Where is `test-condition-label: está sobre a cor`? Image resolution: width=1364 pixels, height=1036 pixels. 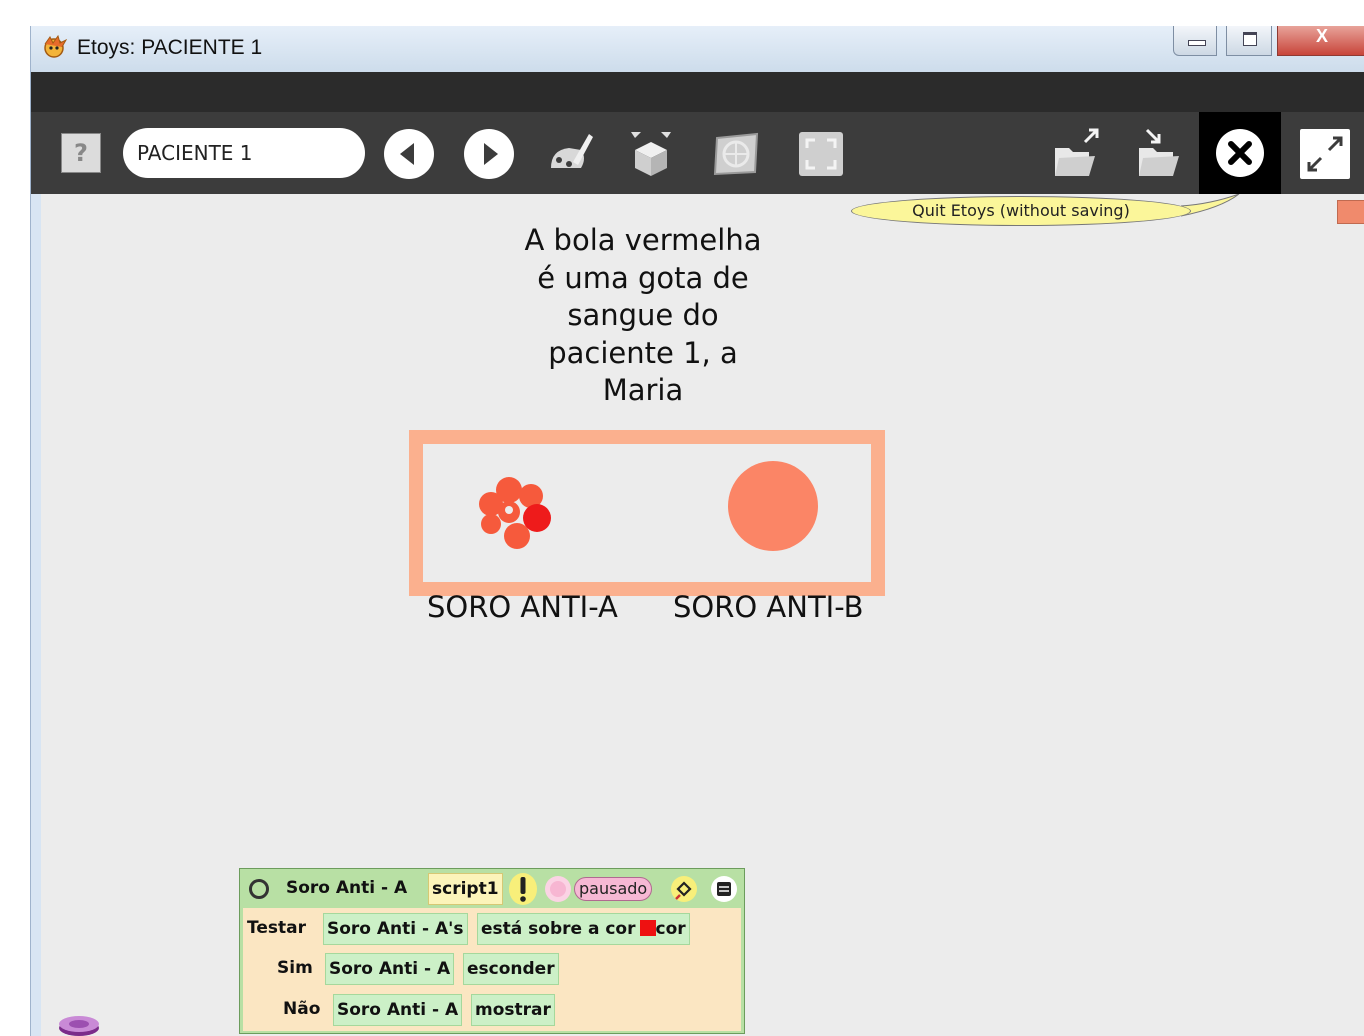 test-condition-label: está sobre a cor is located at coordinates (558, 929).